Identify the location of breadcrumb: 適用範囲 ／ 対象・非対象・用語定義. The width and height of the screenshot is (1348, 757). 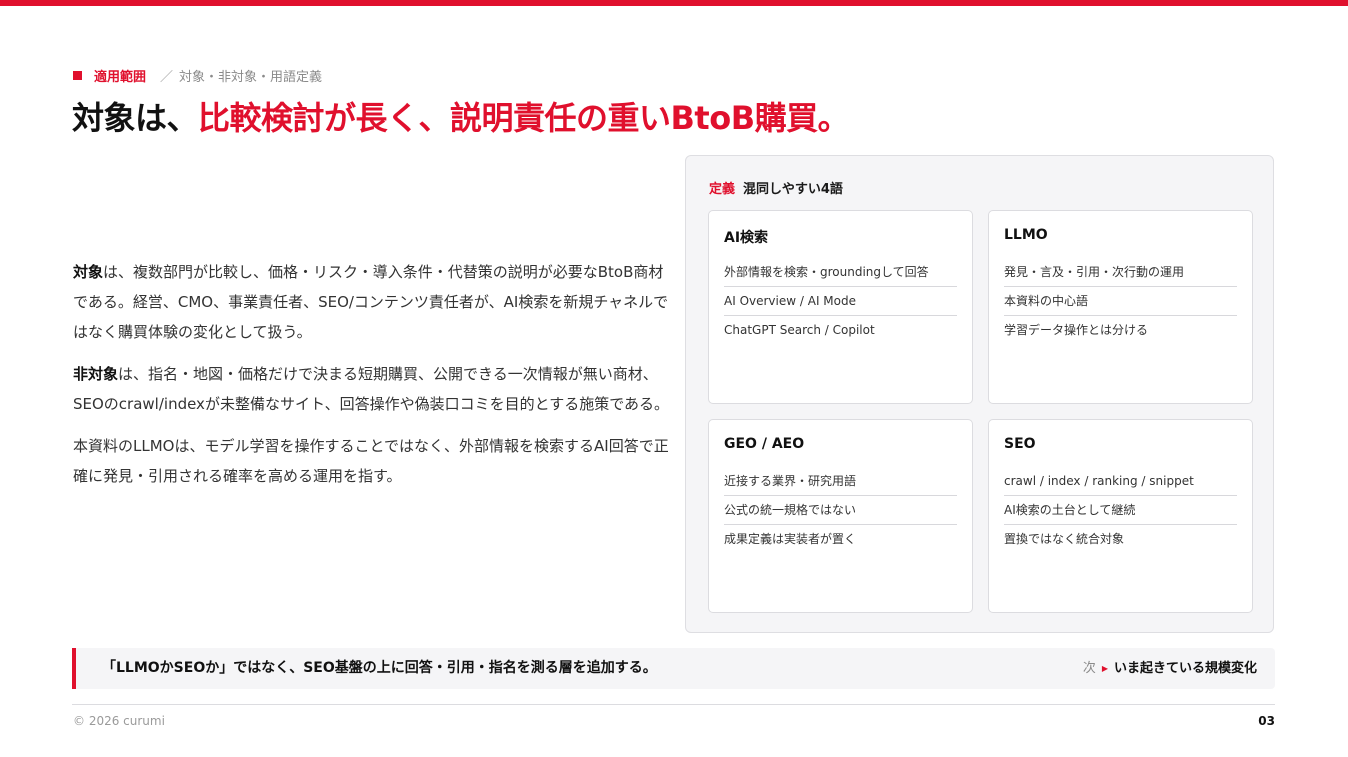
(198, 75).